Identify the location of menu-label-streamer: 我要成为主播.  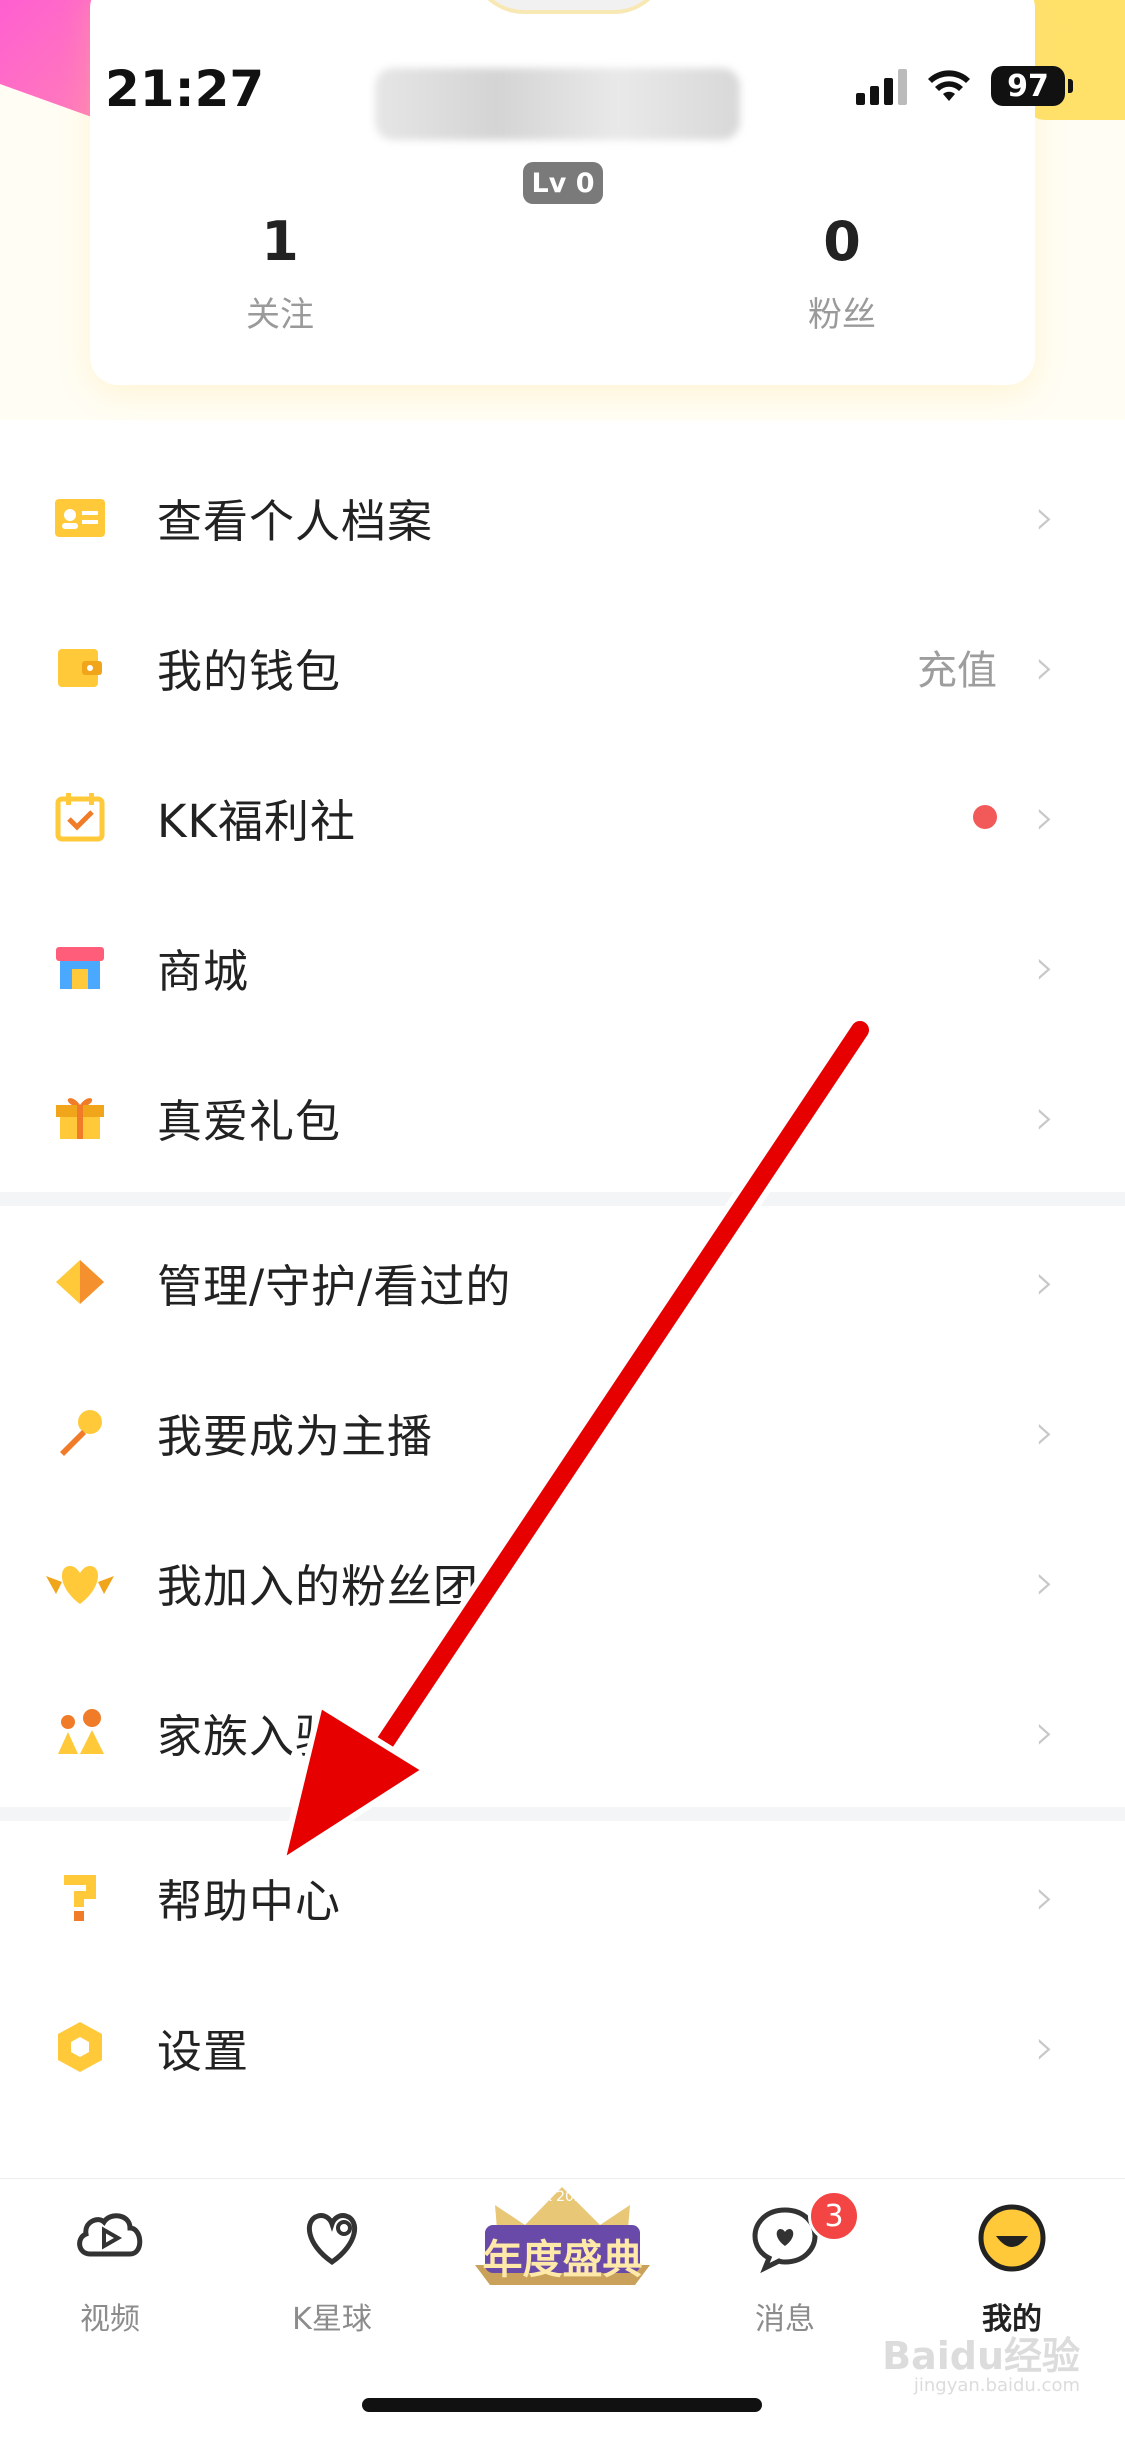
(295, 1436).